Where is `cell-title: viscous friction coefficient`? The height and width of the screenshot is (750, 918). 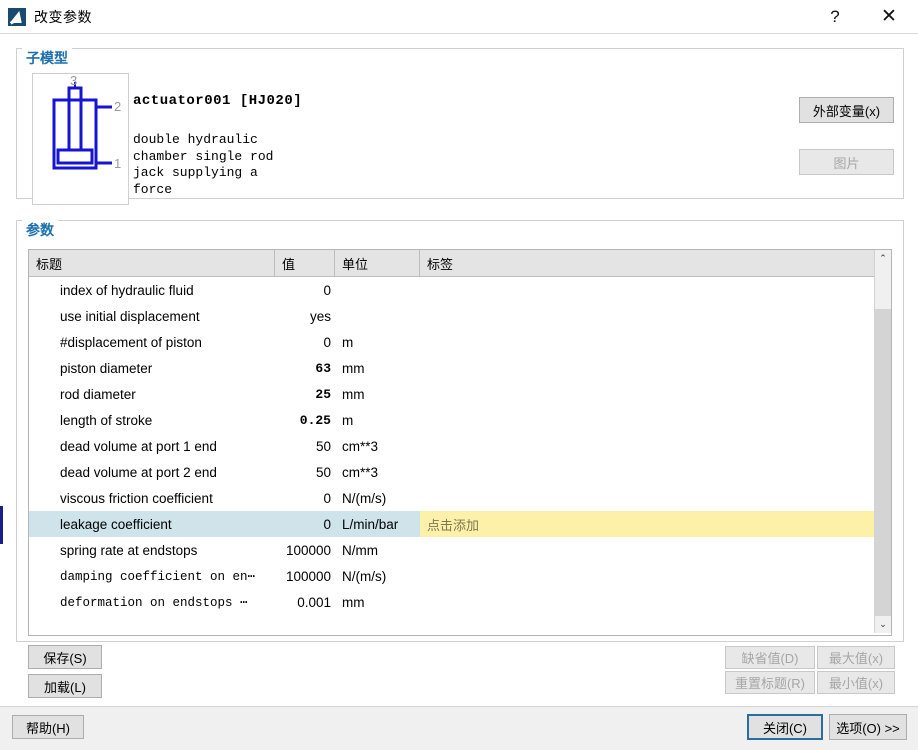 cell-title: viscous friction coefficient is located at coordinates (152, 498).